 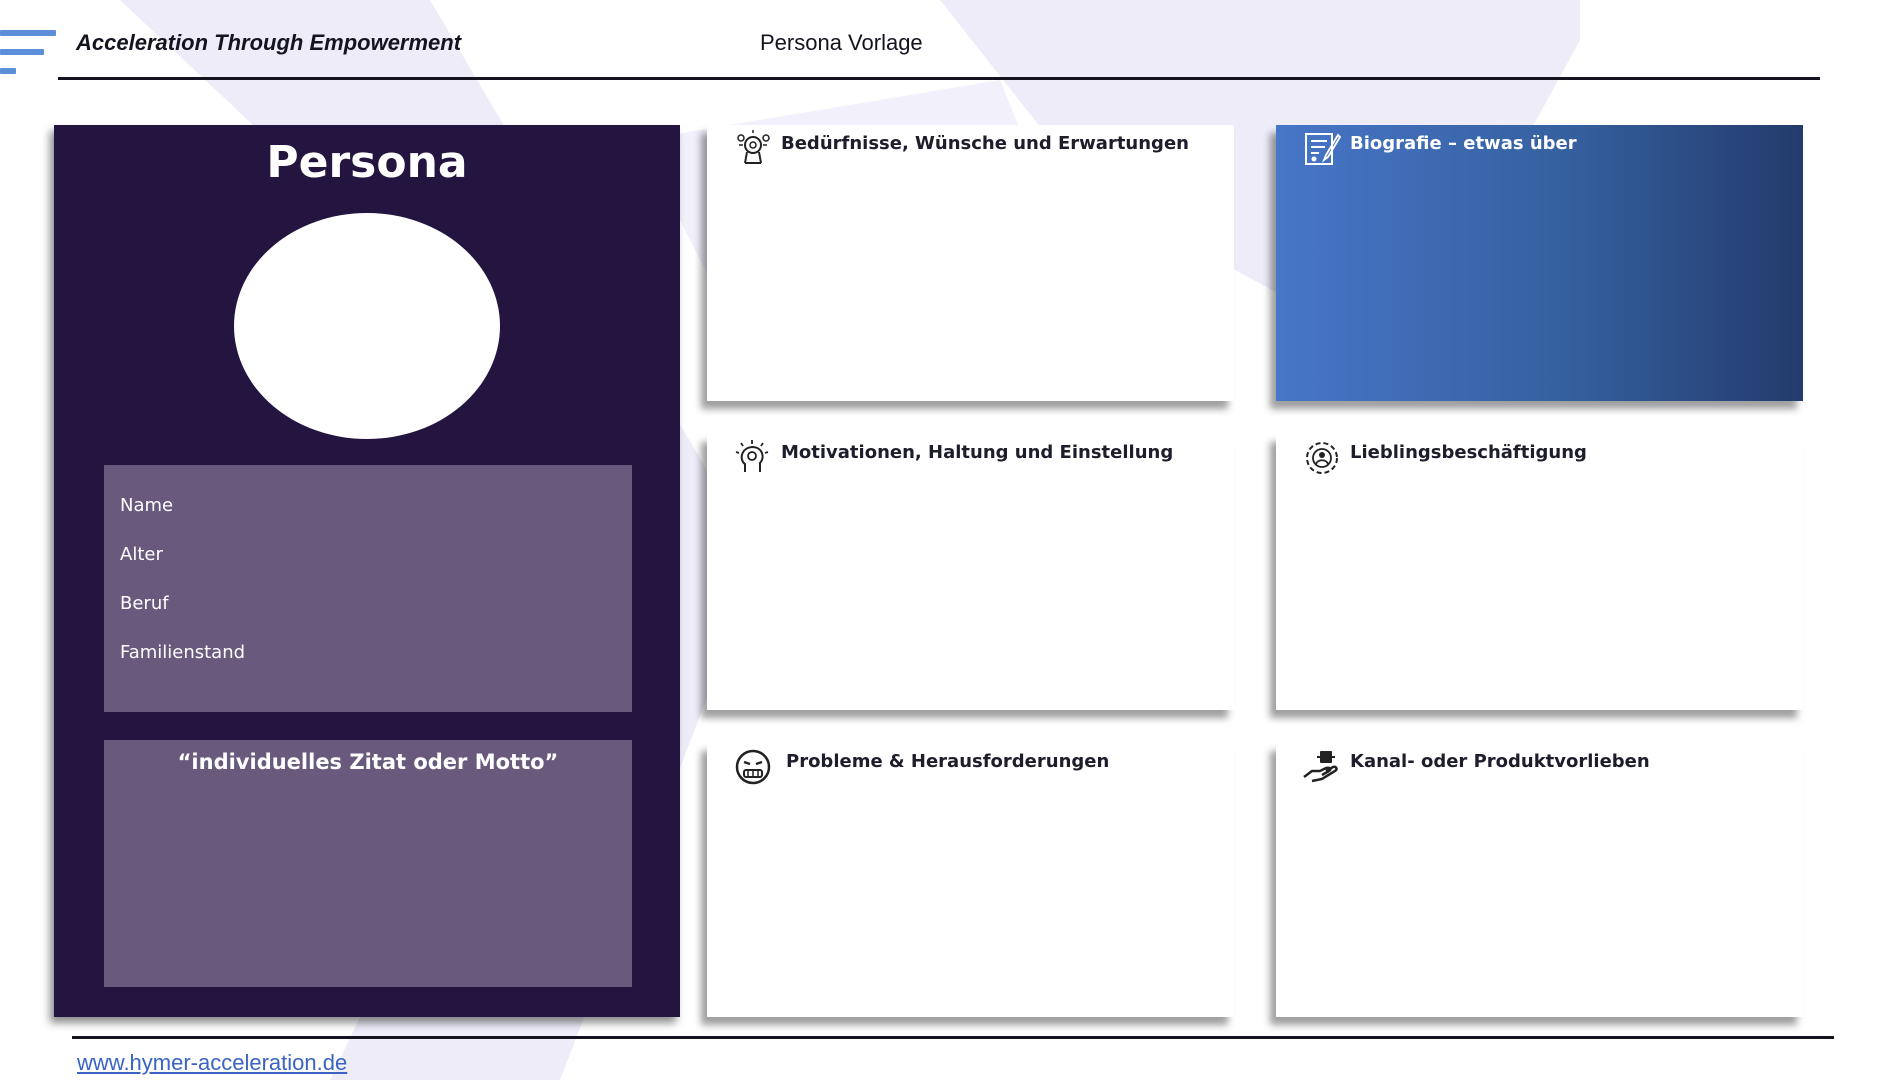 What do you see at coordinates (1468, 452) in the screenshot?
I see `panel-title-lieblingsbeschaeftigung: Lieblingsbeschäftigung` at bounding box center [1468, 452].